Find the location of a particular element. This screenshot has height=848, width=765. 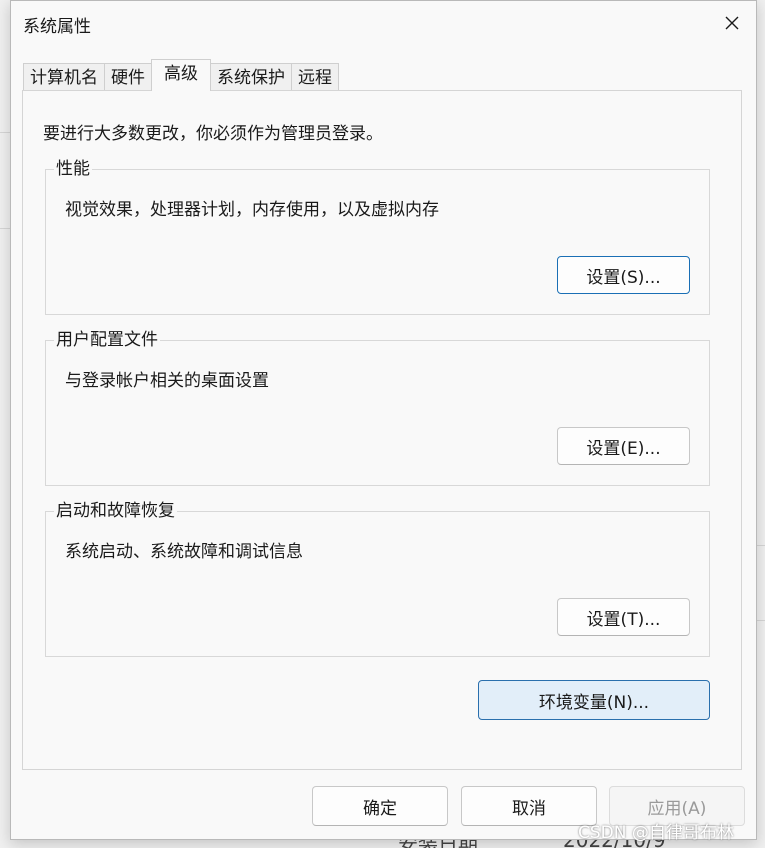

admin-notice: 要进行大多数更改，你必须作为管理员登录。 is located at coordinates (213, 134).